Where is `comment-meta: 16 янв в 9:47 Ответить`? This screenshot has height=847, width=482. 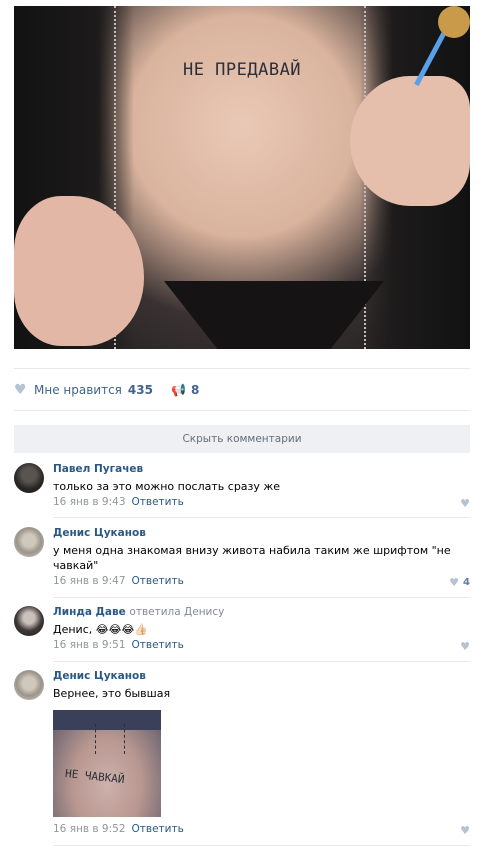
comment-meta: 16 янв в 9:47 Ответить is located at coordinates (118, 581).